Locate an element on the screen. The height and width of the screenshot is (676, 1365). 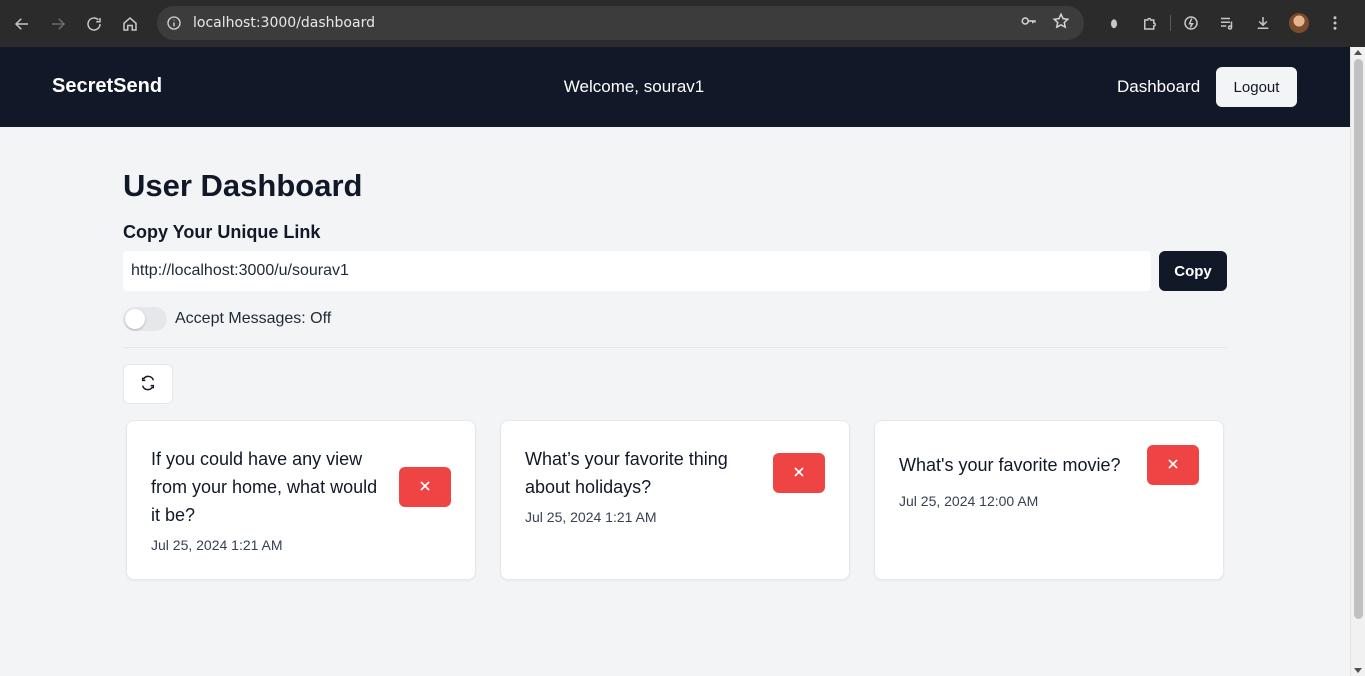
copy-button: Copy is located at coordinates (1193, 271).